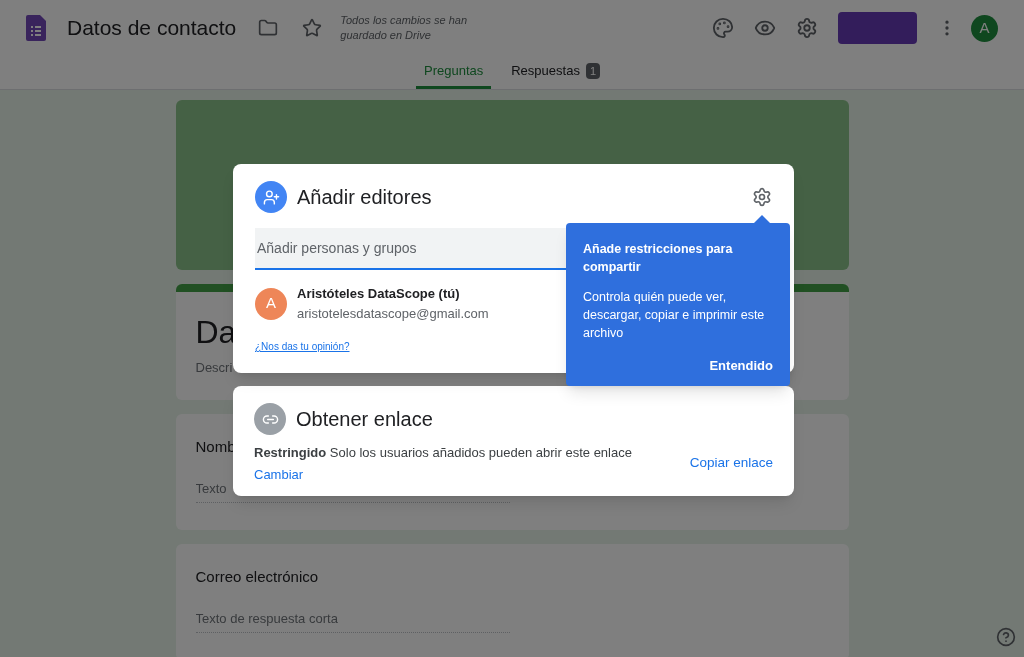 The height and width of the screenshot is (657, 1024). I want to click on feedback-link: ¿Nos das tu opinión?, so click(302, 346).